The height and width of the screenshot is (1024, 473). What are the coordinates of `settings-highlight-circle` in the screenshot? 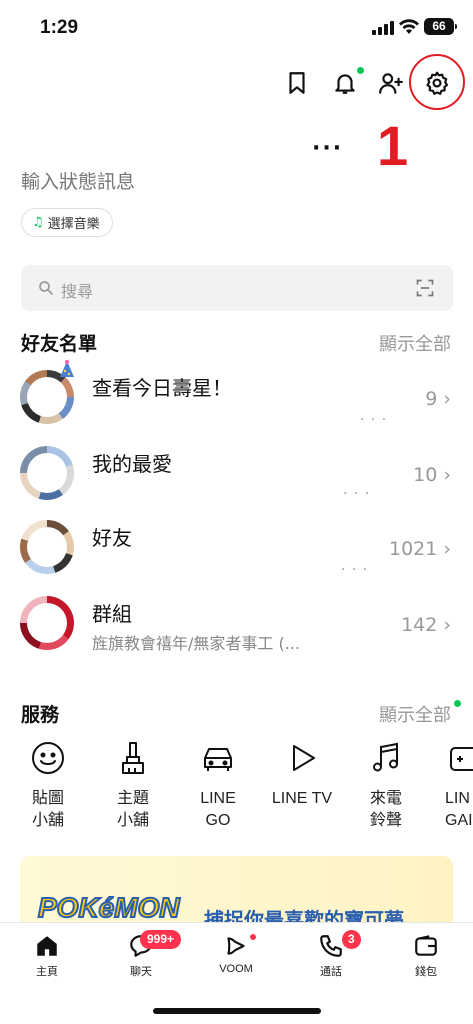 It's located at (437, 82).